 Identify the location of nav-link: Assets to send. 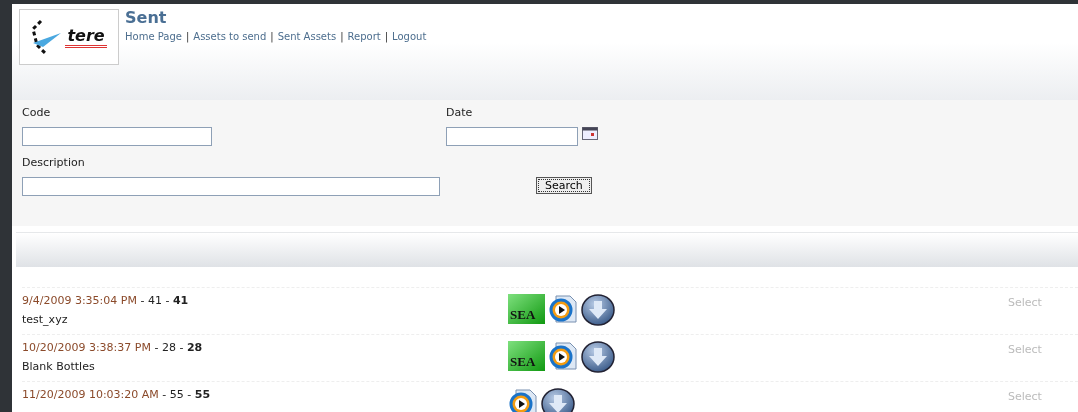
(230, 36).